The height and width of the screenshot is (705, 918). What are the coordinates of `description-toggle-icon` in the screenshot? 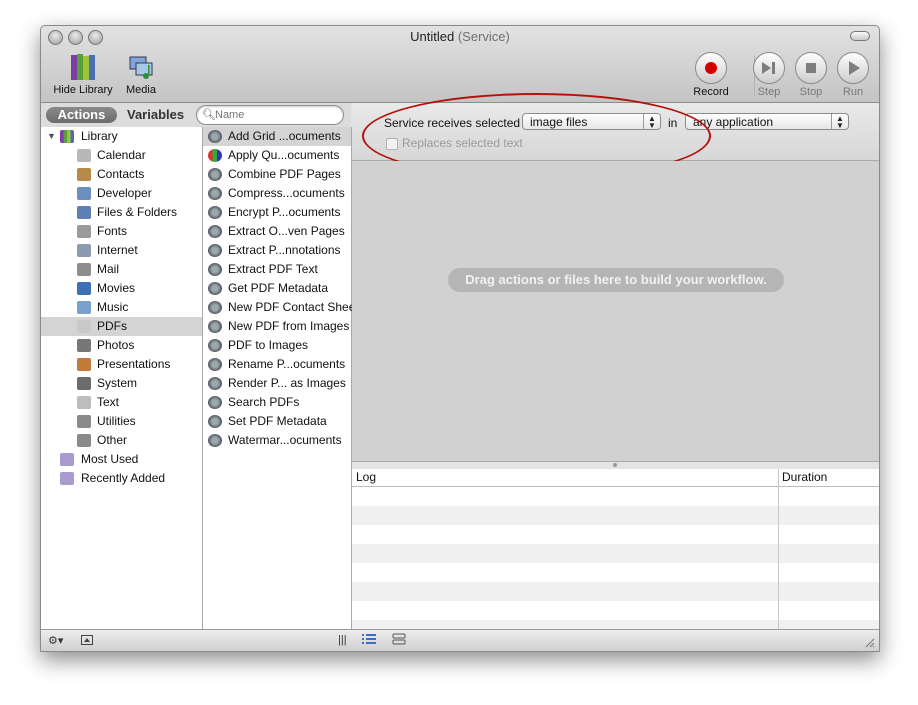 It's located at (87, 641).